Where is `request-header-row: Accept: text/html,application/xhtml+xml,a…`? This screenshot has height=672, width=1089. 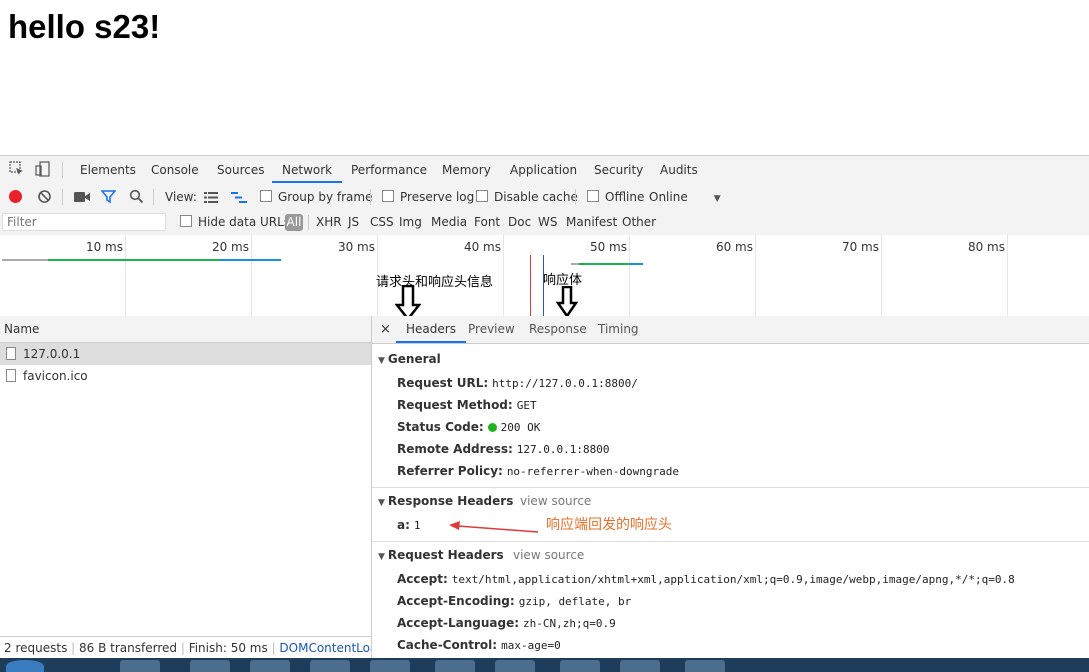 request-header-row: Accept: text/html,application/xhtml+xml,a… is located at coordinates (706, 579).